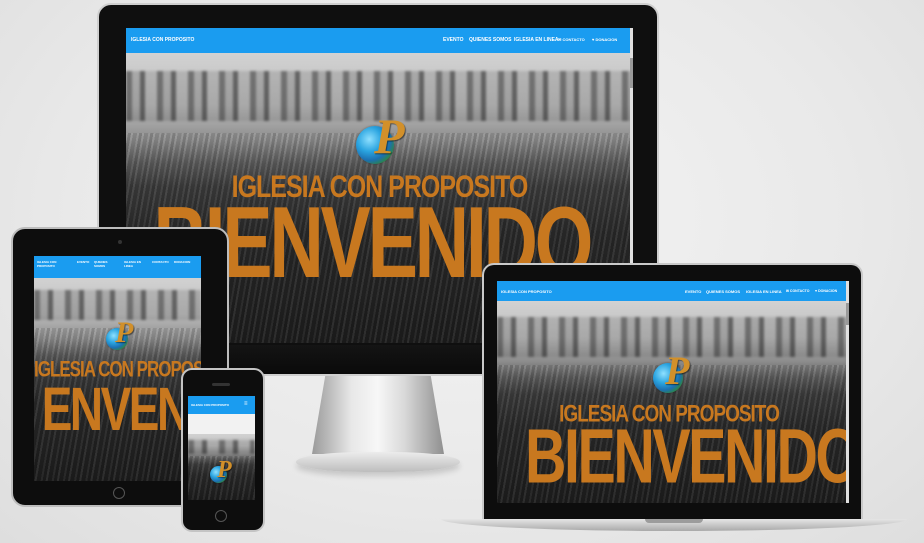  Describe the element at coordinates (526, 291) in the screenshot. I see `laptop-brand: IGLESIA CON PROPOSITO` at that location.